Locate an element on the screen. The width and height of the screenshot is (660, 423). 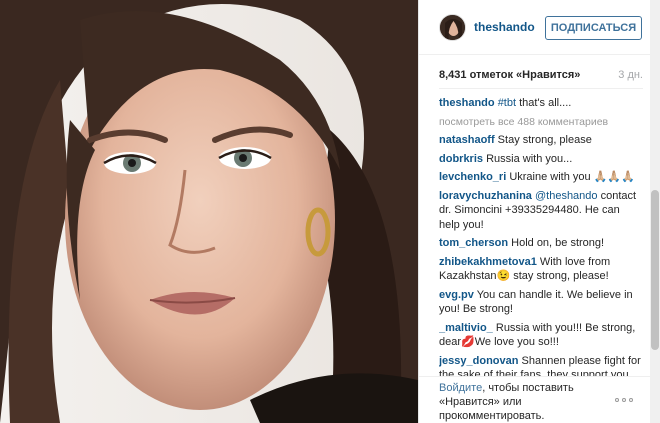
scrollbar-thumb is located at coordinates (655, 270).